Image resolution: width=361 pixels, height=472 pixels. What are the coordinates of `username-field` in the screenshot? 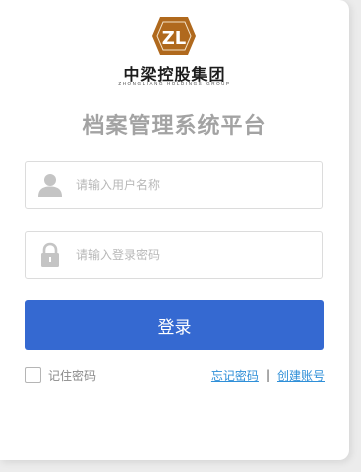 It's located at (174, 185).